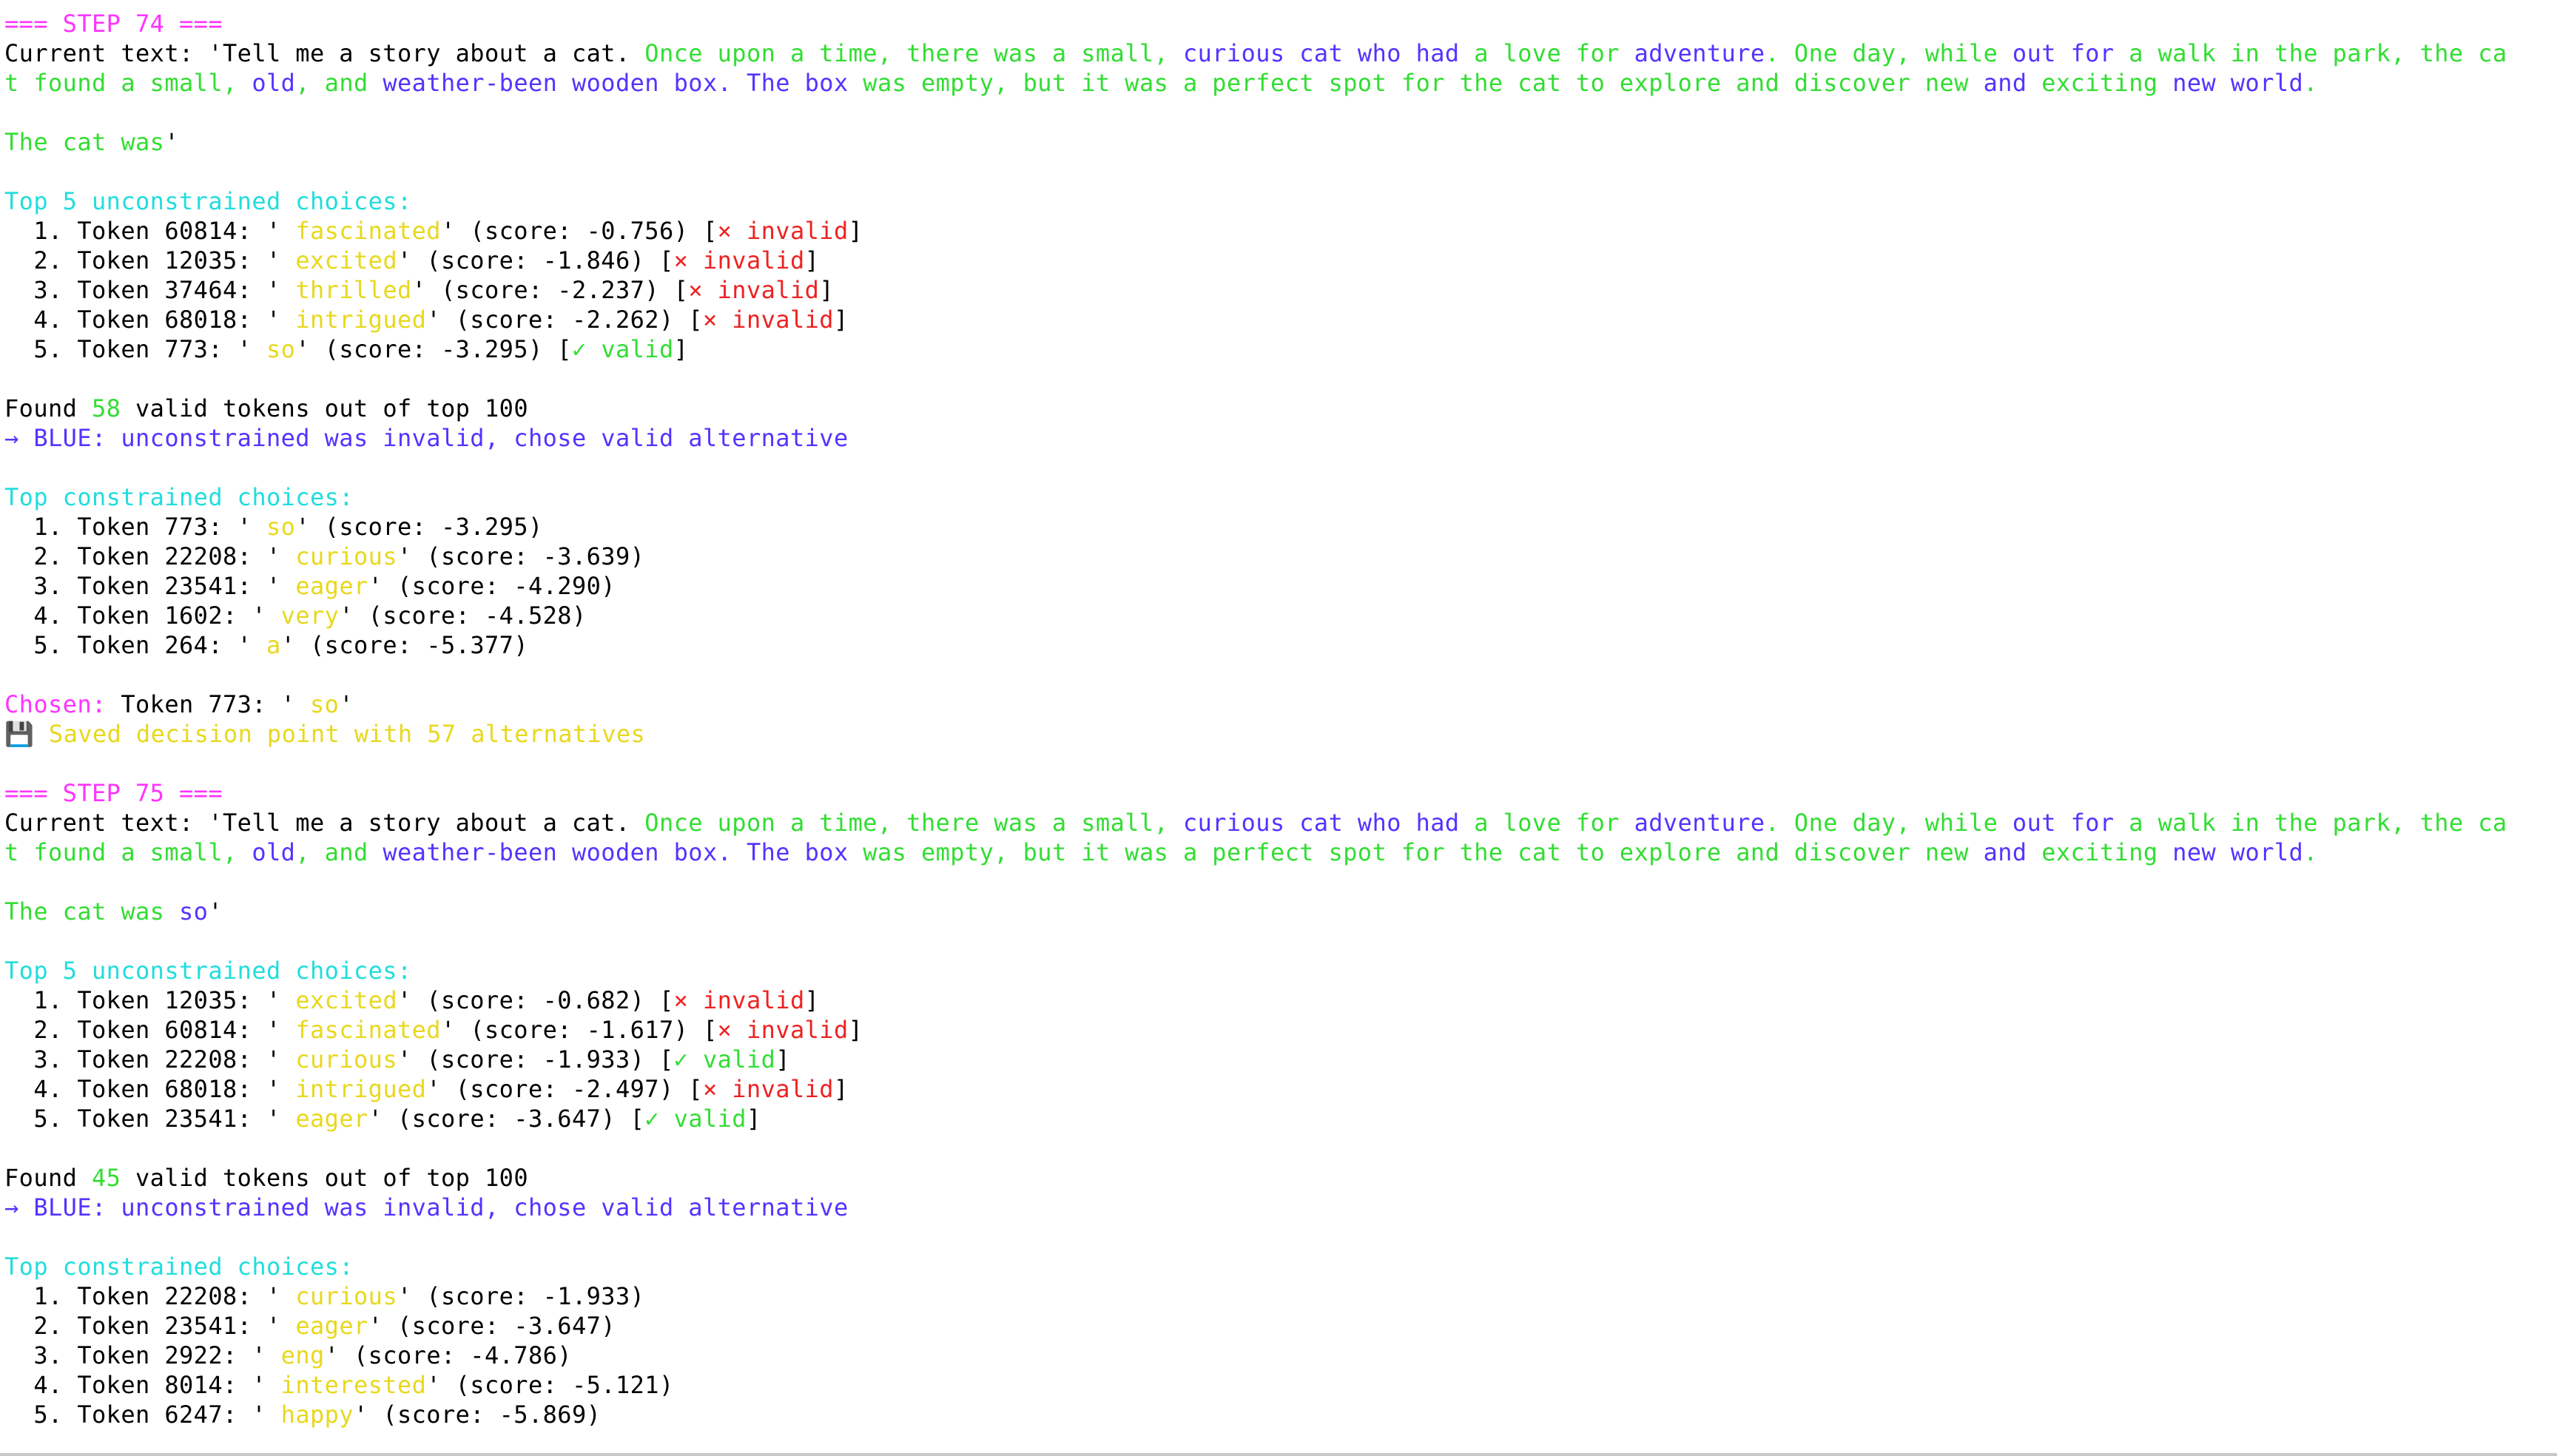  What do you see at coordinates (404, 645) in the screenshot?
I see `terminal-text-segment: ' (score: -5.377)` at bounding box center [404, 645].